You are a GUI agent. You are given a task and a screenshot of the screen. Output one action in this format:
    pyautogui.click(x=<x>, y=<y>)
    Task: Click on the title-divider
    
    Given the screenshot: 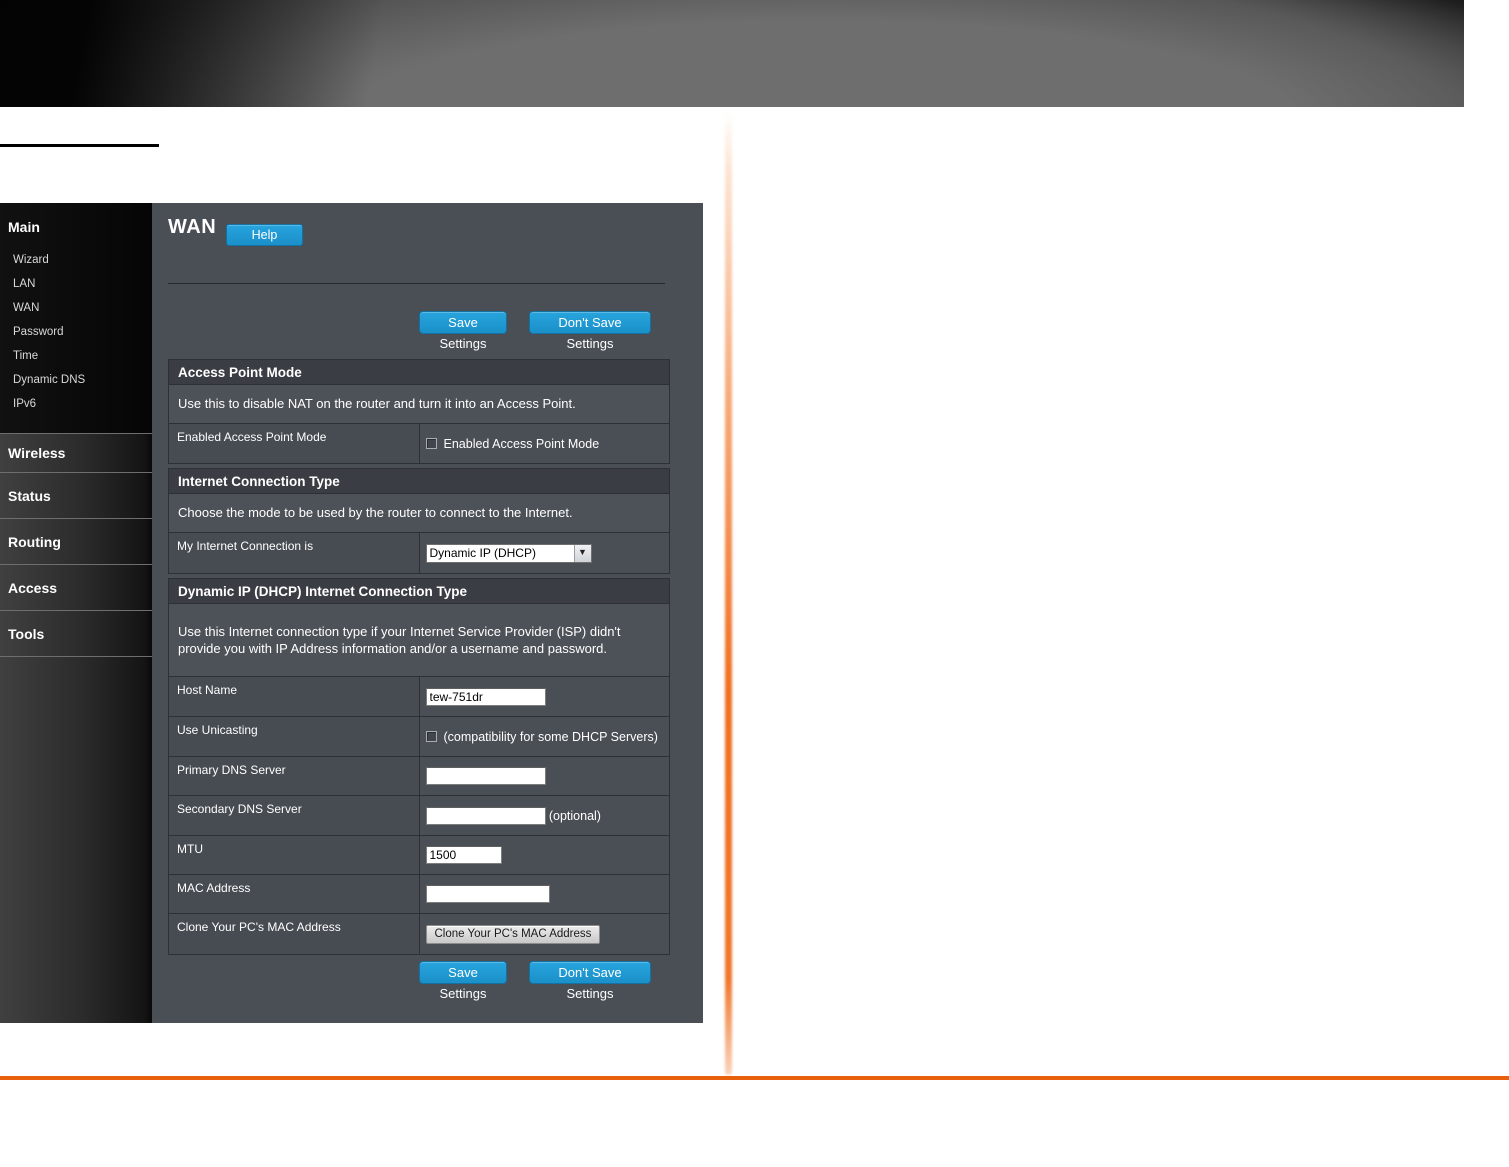 What is the action you would take?
    pyautogui.click(x=416, y=283)
    